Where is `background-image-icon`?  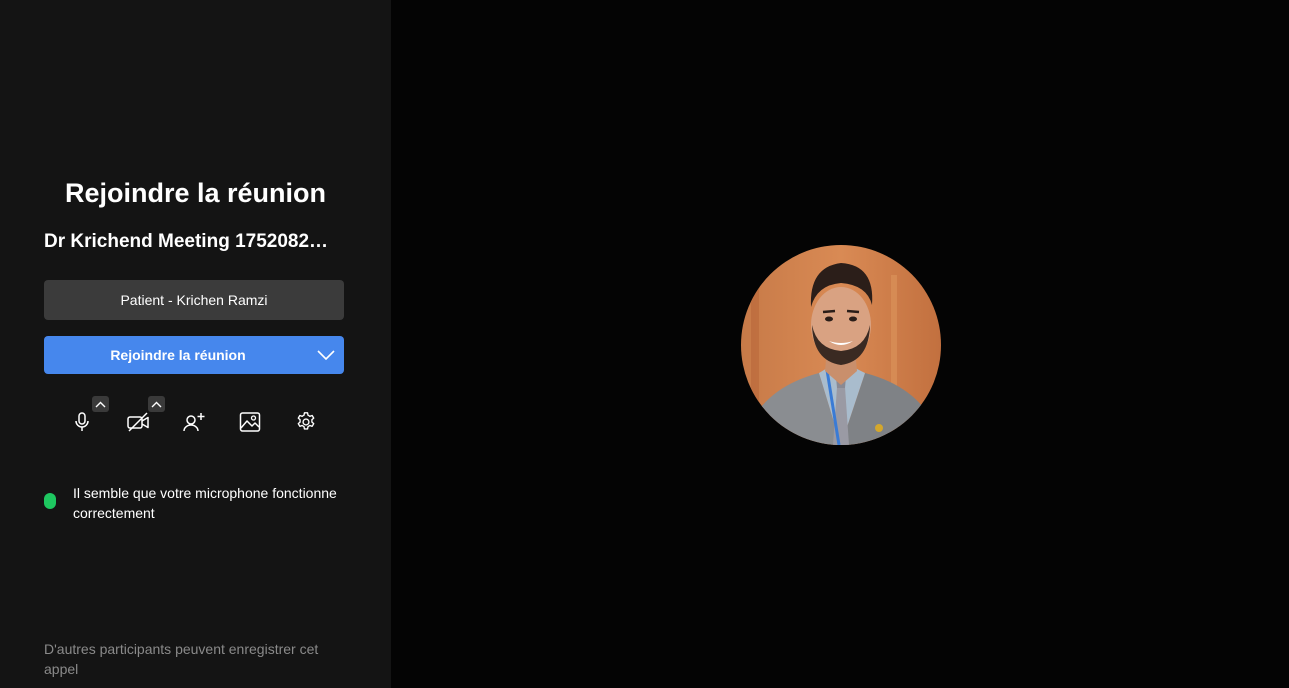 background-image-icon is located at coordinates (250, 422).